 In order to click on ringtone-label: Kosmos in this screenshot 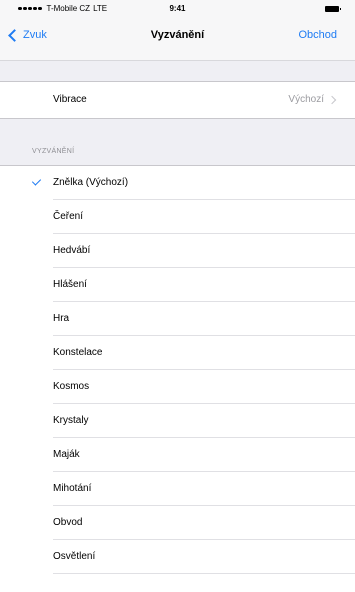, I will do `click(71, 386)`.